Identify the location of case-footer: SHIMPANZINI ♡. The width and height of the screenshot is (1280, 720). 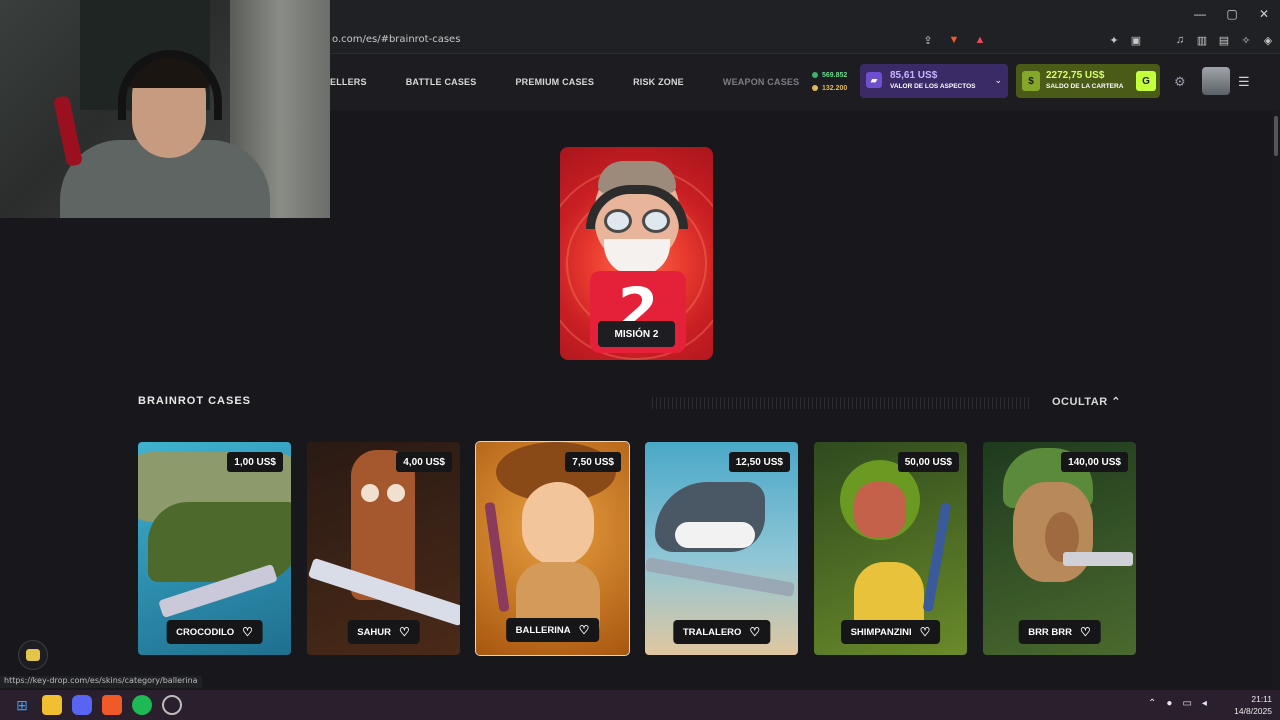
(890, 632).